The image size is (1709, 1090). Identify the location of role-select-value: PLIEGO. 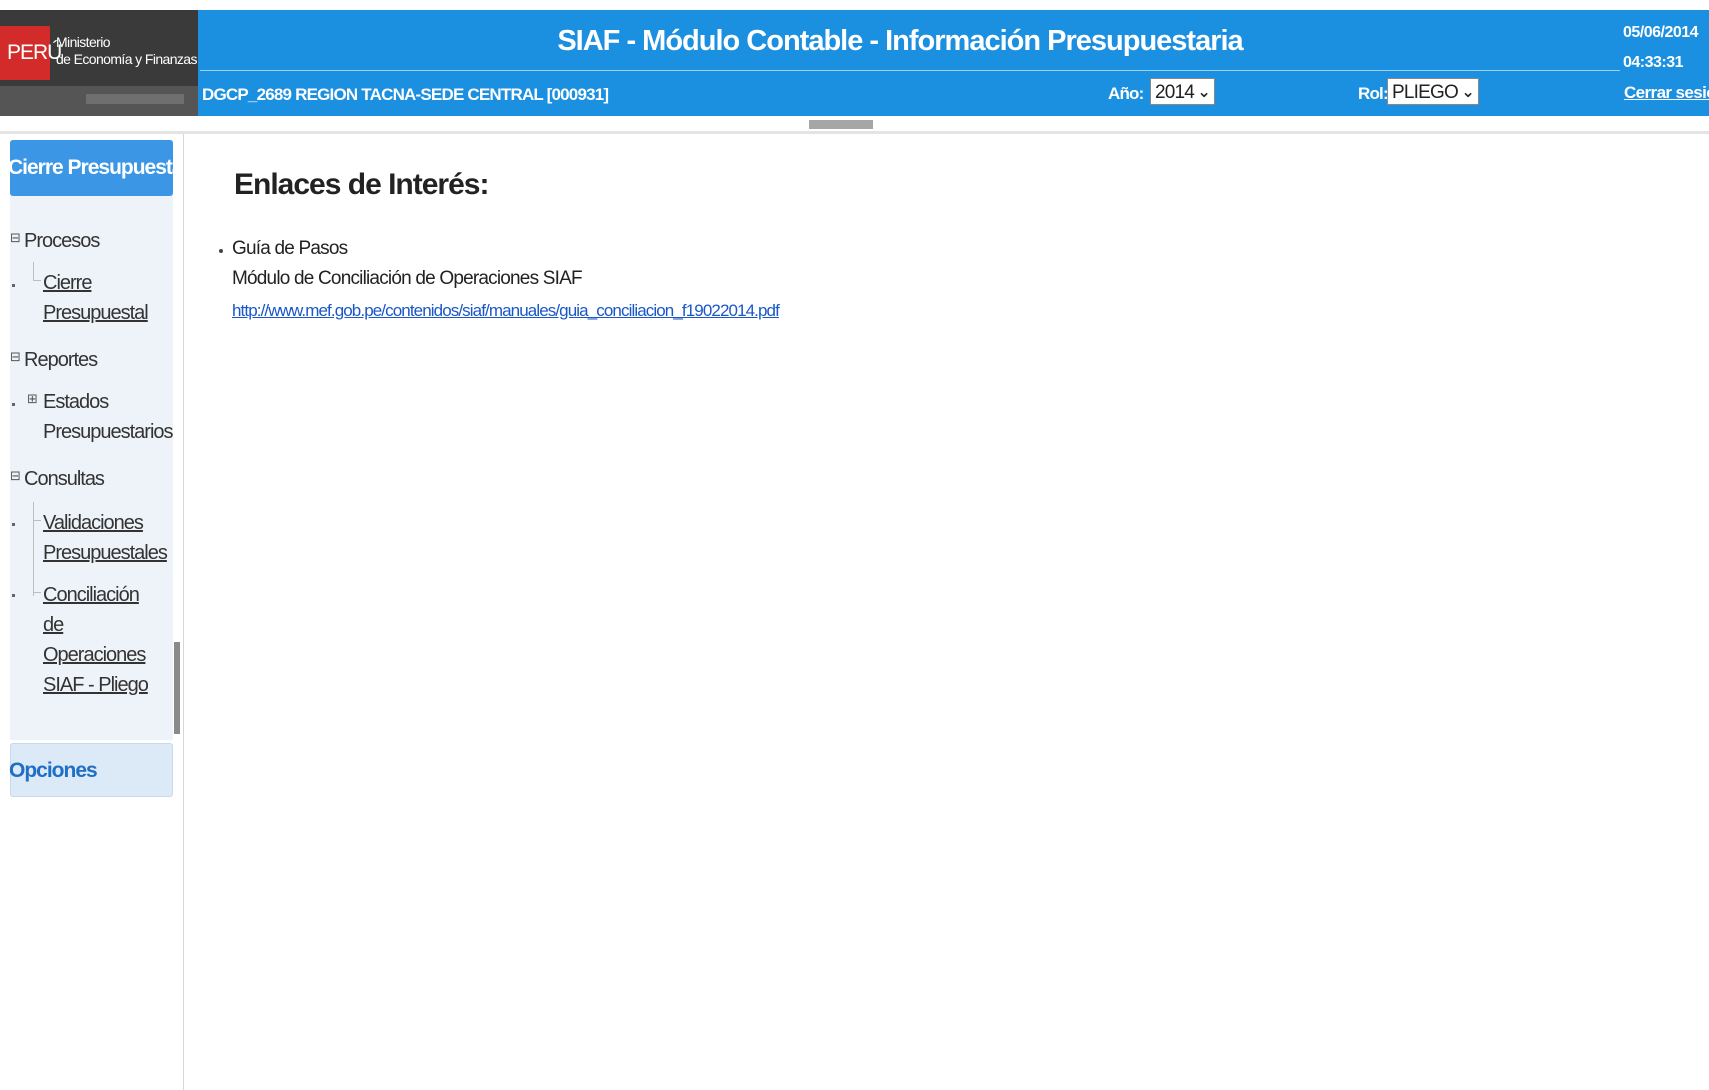
(1425, 92).